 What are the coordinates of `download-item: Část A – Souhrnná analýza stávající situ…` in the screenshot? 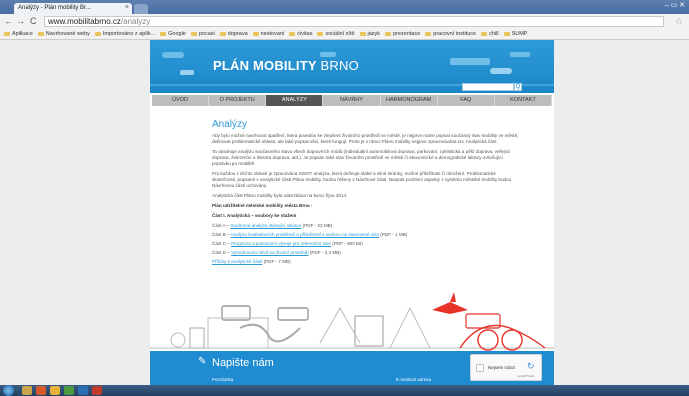 It's located at (366, 226).